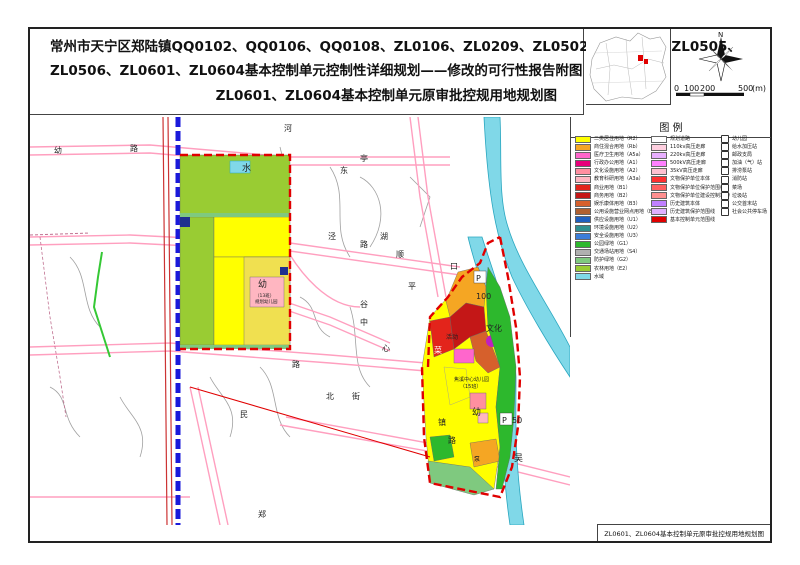 The image size is (800, 565). I want to click on legend-item: 水域, so click(618, 277).